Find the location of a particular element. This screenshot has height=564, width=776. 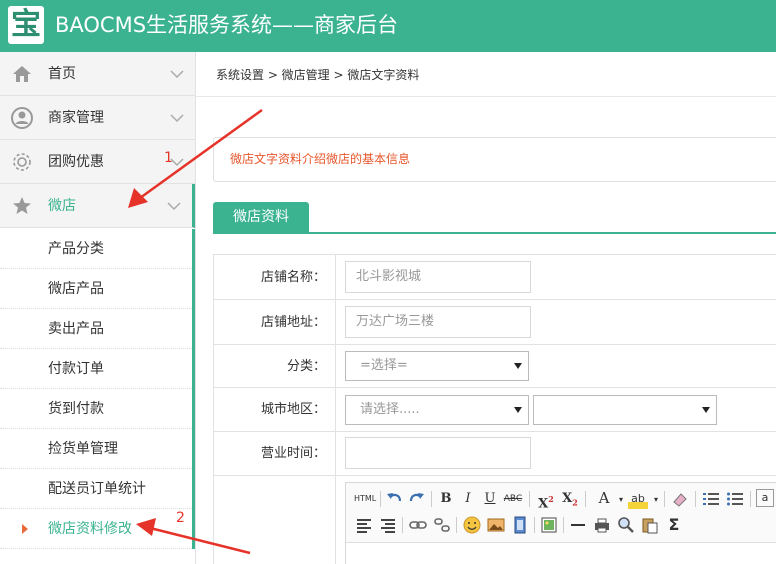

align-right-icon is located at coordinates (388, 525).